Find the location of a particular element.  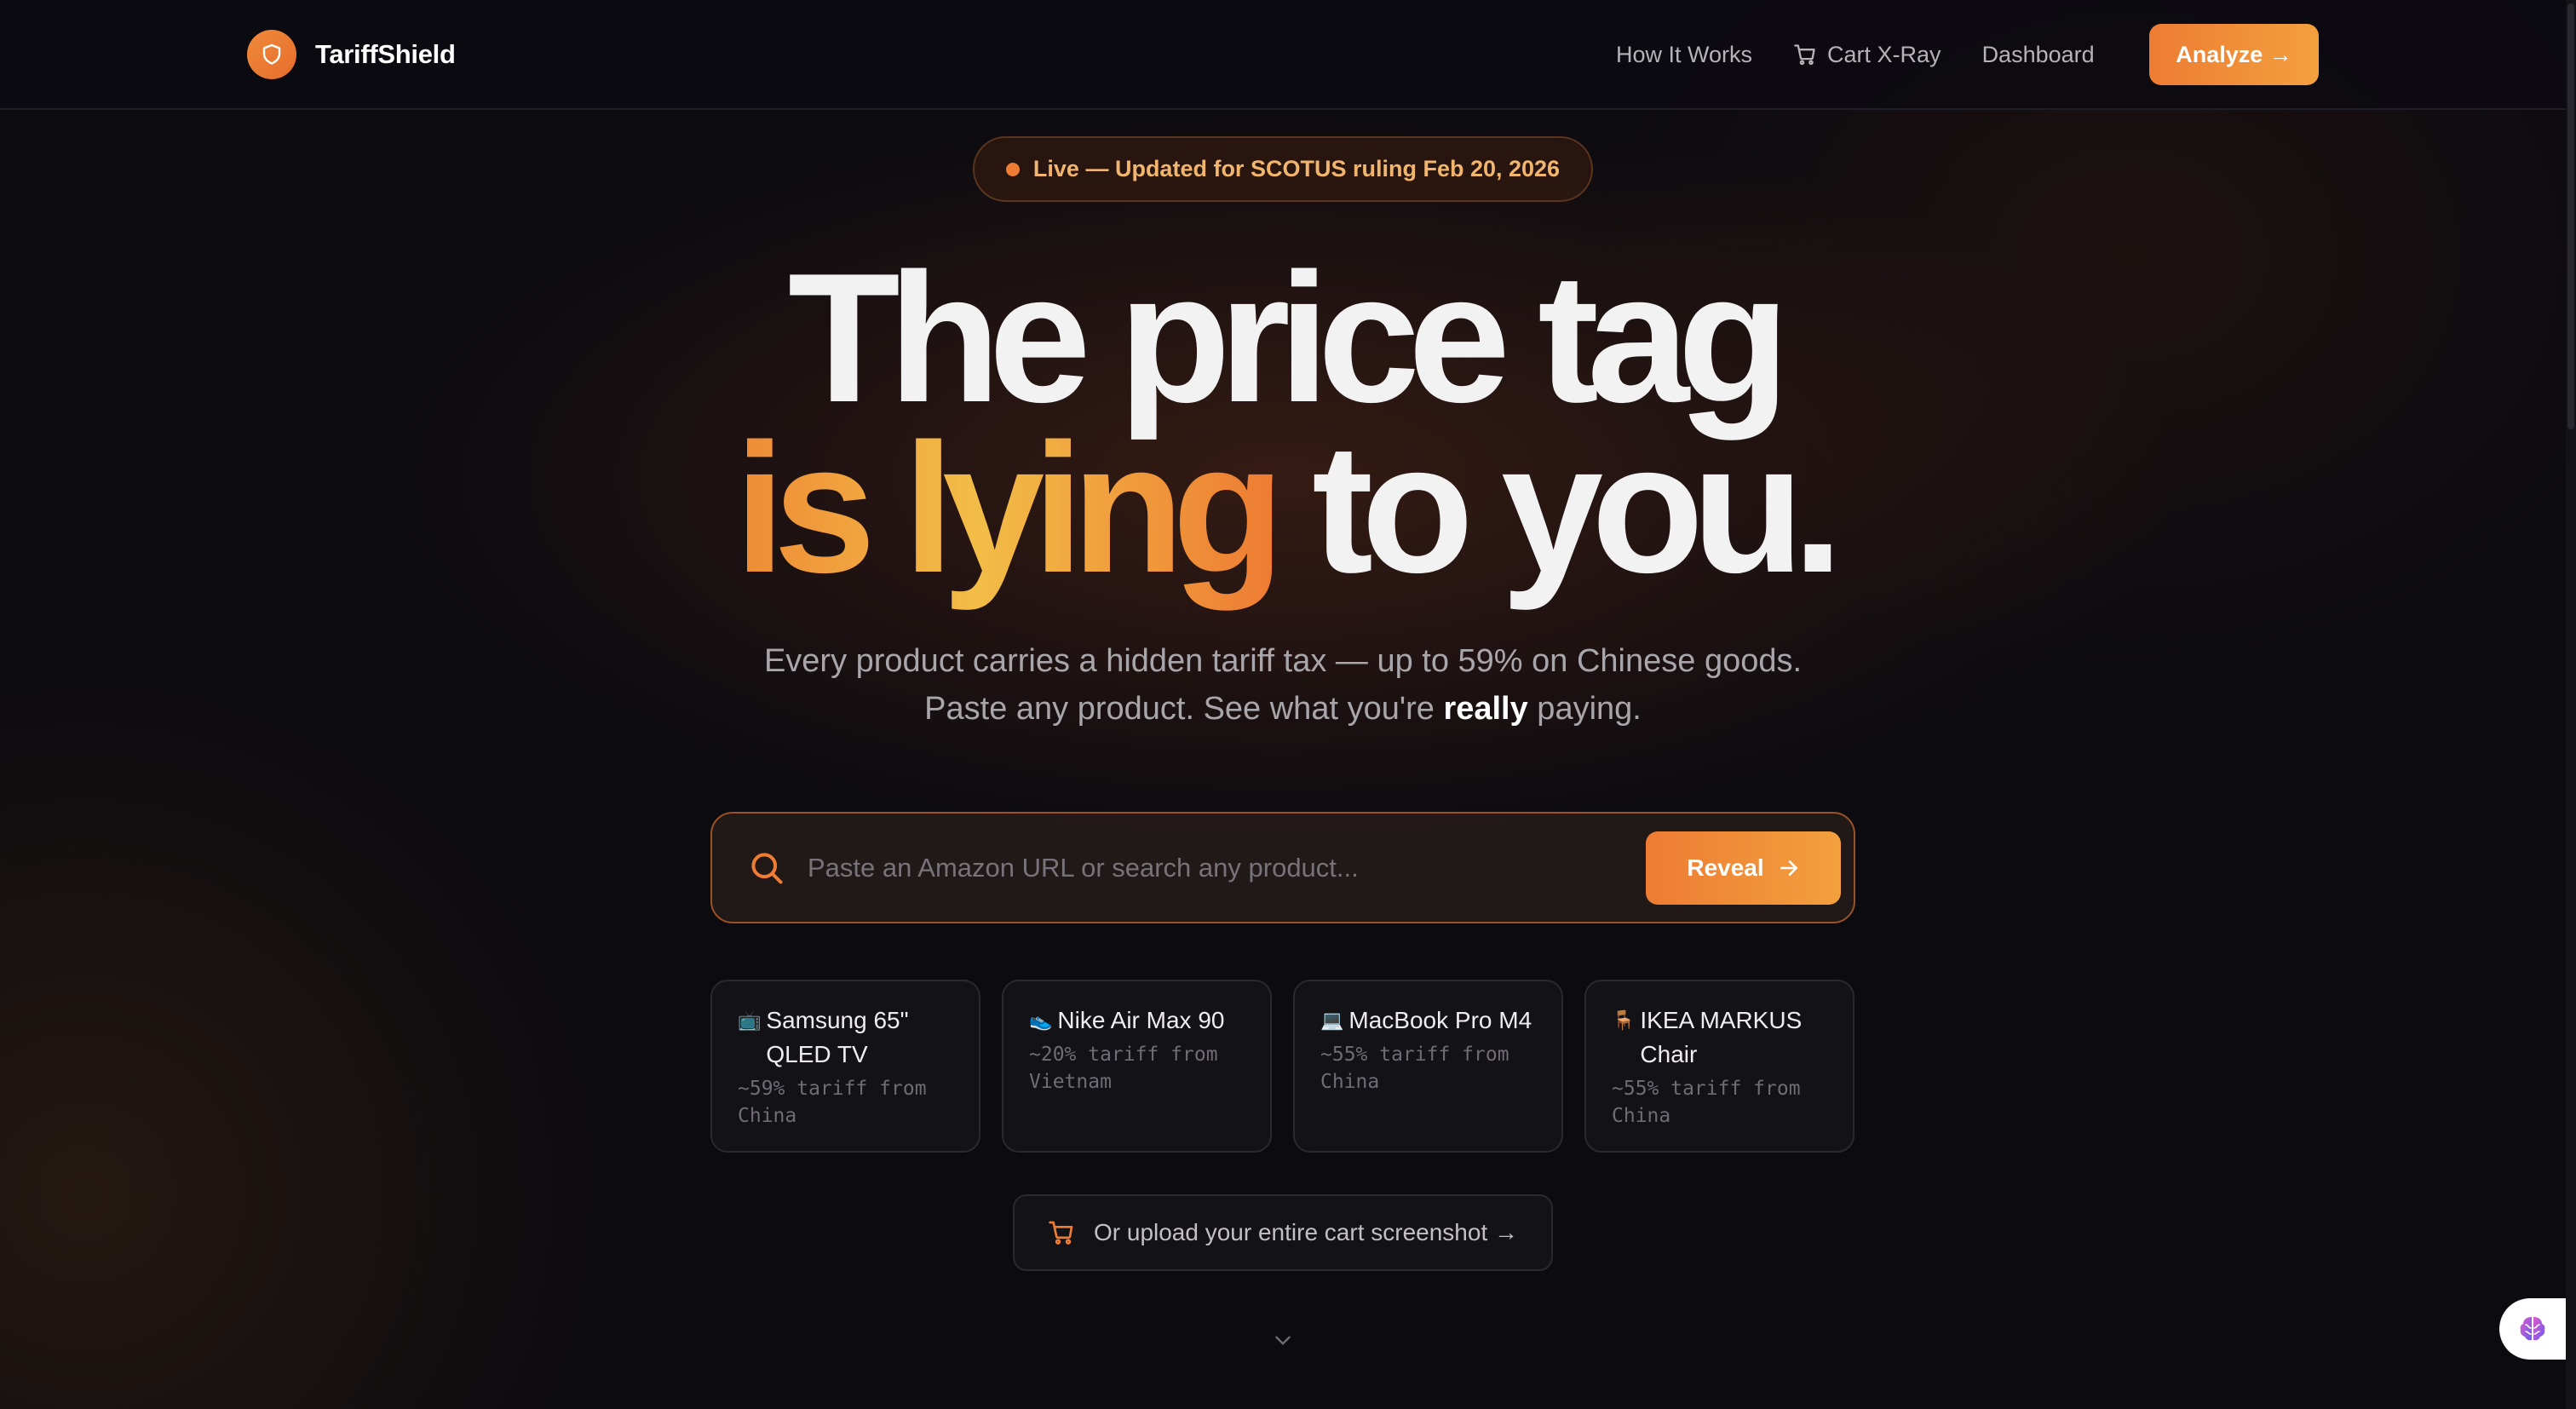

brain-icon is located at coordinates (2533, 1329).